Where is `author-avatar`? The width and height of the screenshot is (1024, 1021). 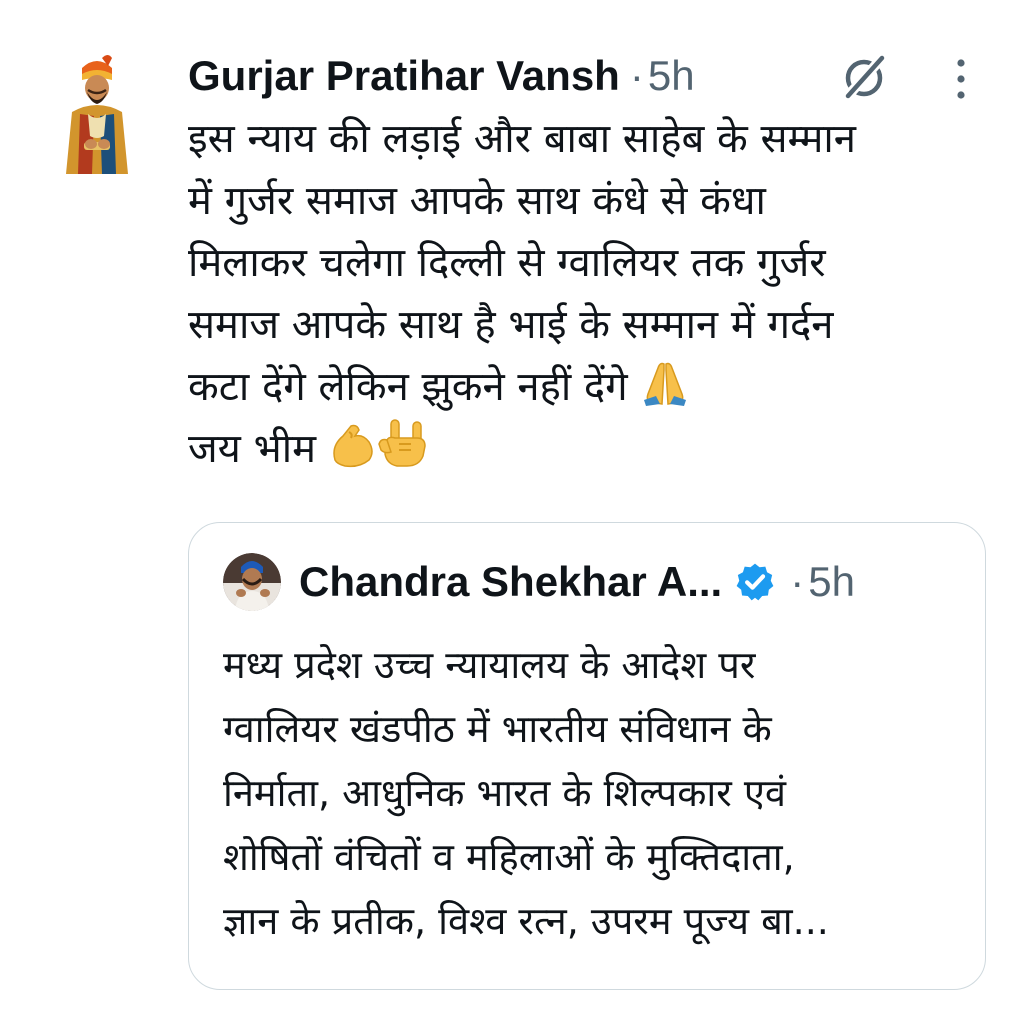
author-avatar is located at coordinates (97, 114).